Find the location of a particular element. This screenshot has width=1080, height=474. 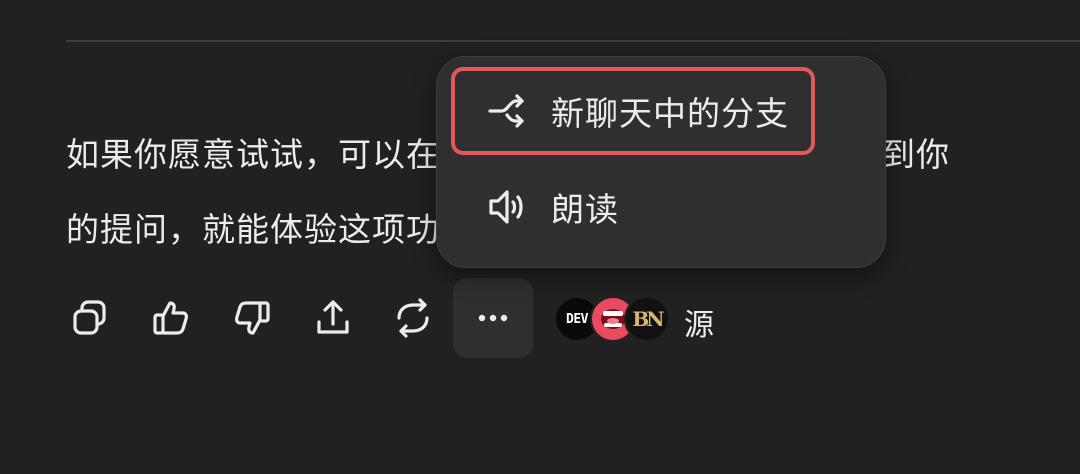

menu-item-branch-new-chat: 新聊天中的分支 is located at coordinates (633, 111).